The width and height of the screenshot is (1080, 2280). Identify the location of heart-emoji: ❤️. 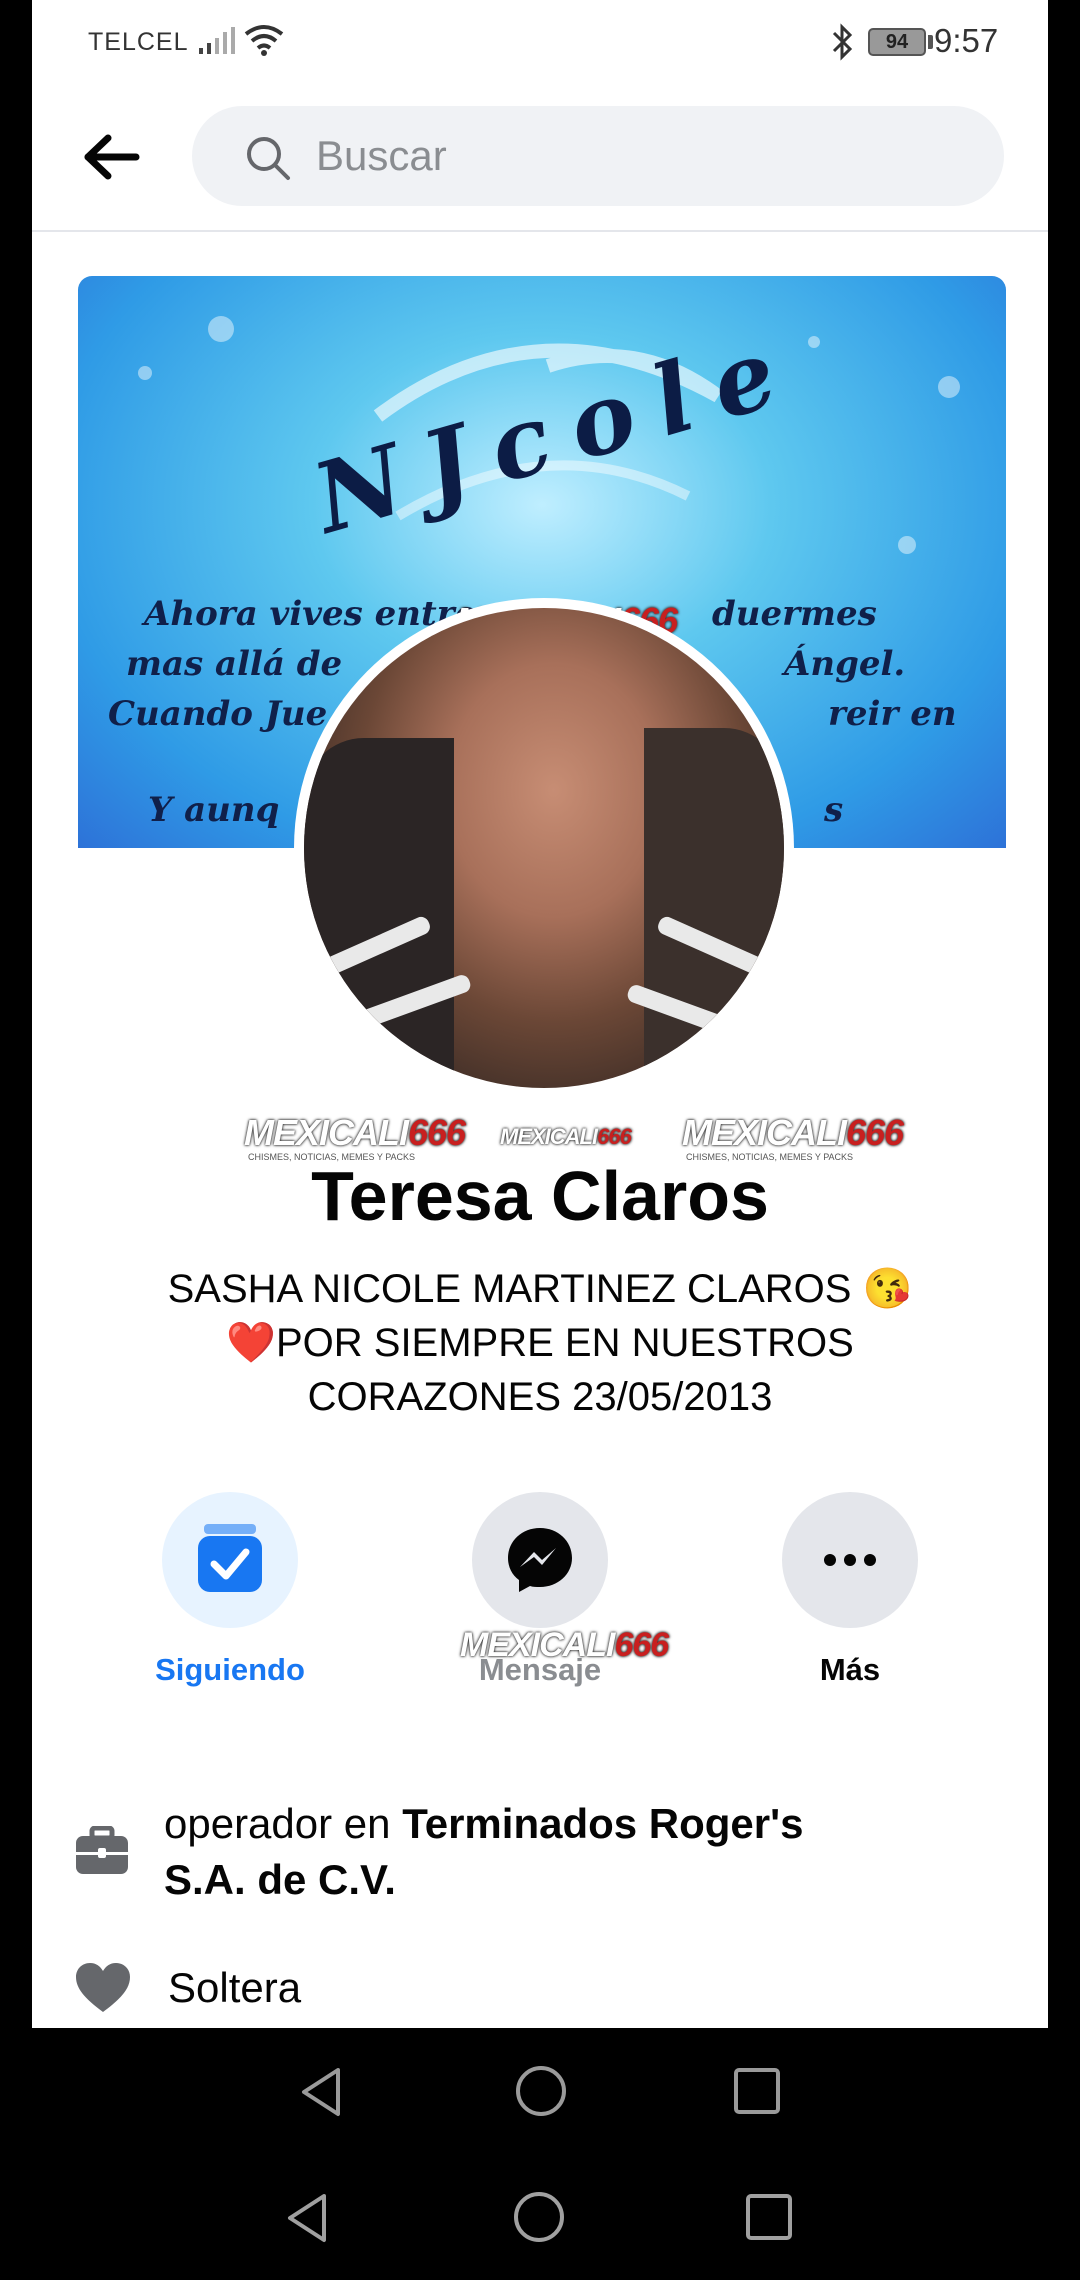
(251, 1343).